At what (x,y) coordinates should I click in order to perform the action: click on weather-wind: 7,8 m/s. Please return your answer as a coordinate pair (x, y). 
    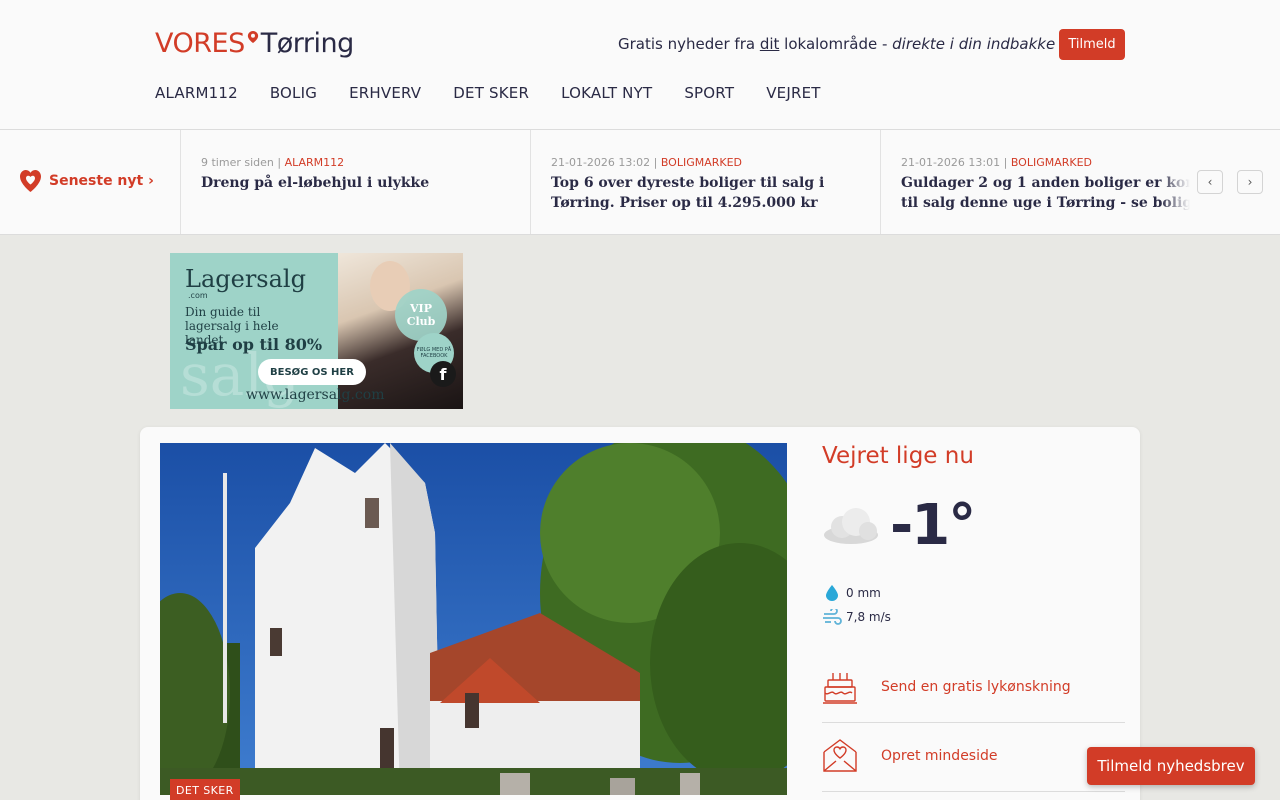
    Looking at the image, I should click on (856, 617).